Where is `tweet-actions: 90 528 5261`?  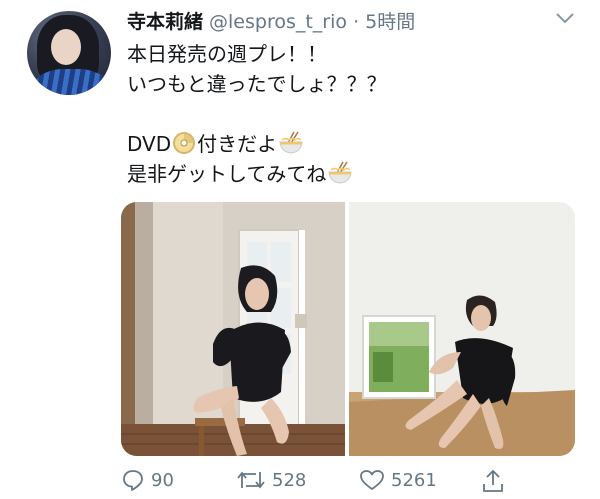
tweet-actions: 90 528 5261 is located at coordinates (300, 483).